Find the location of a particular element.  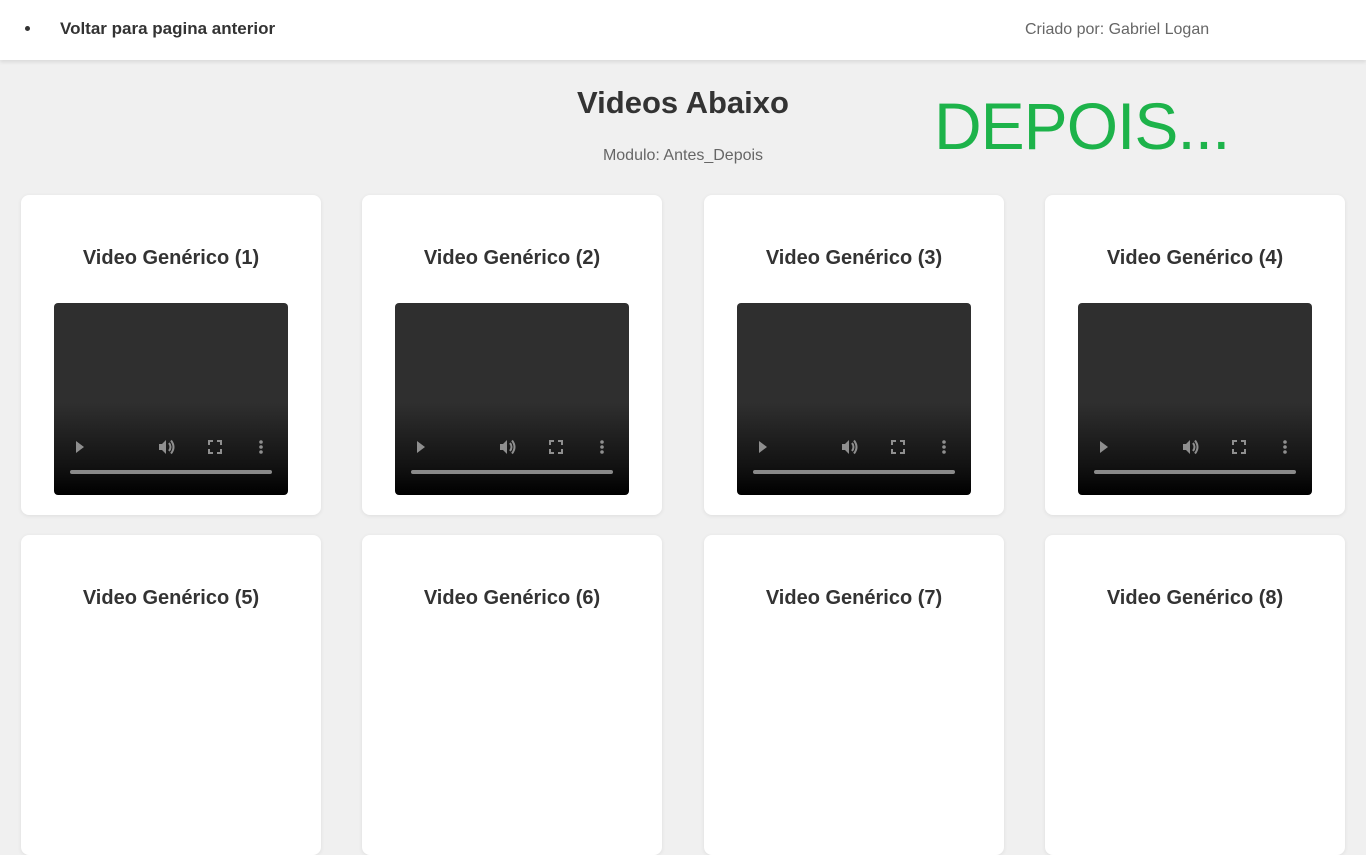

video-title: Video Genérico (5) is located at coordinates (171, 598).